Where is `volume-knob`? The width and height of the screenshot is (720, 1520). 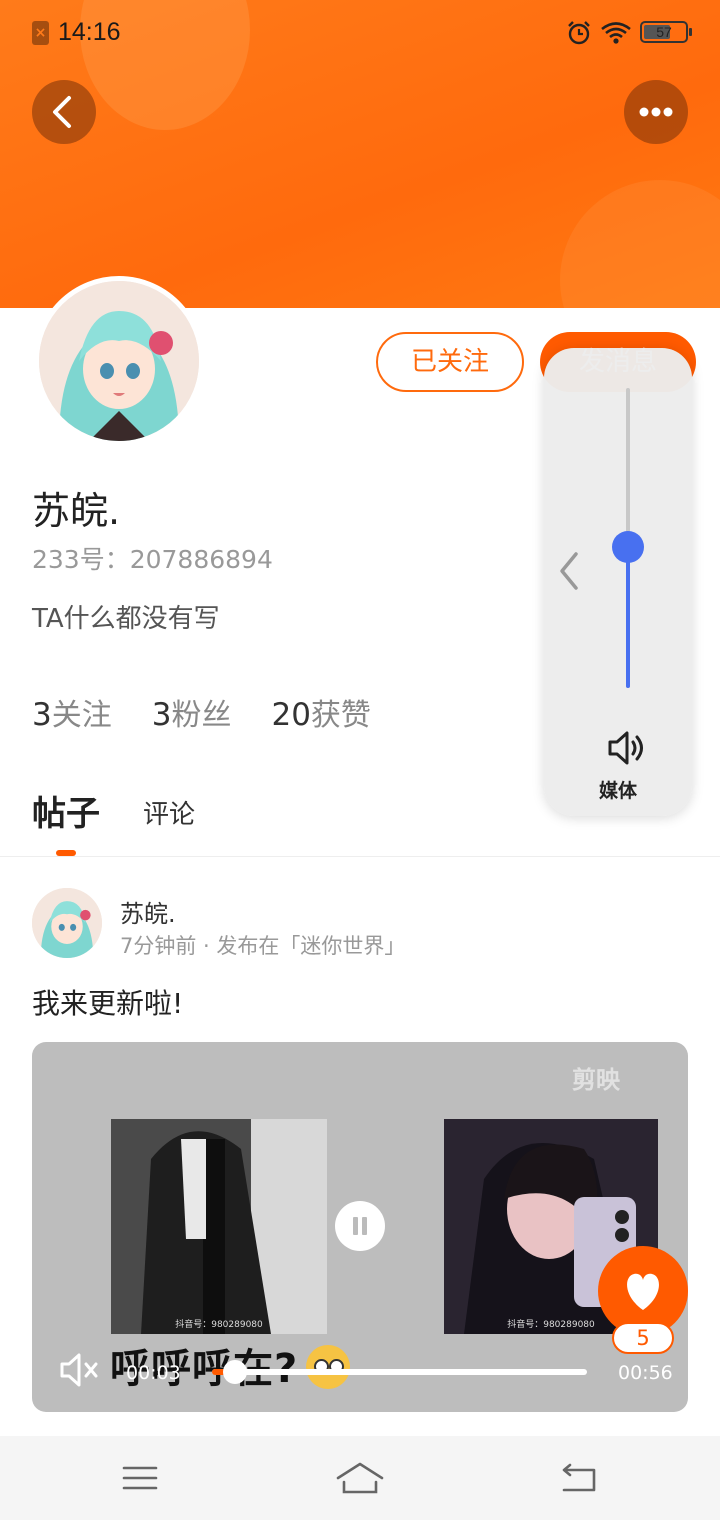
volume-knob is located at coordinates (628, 547).